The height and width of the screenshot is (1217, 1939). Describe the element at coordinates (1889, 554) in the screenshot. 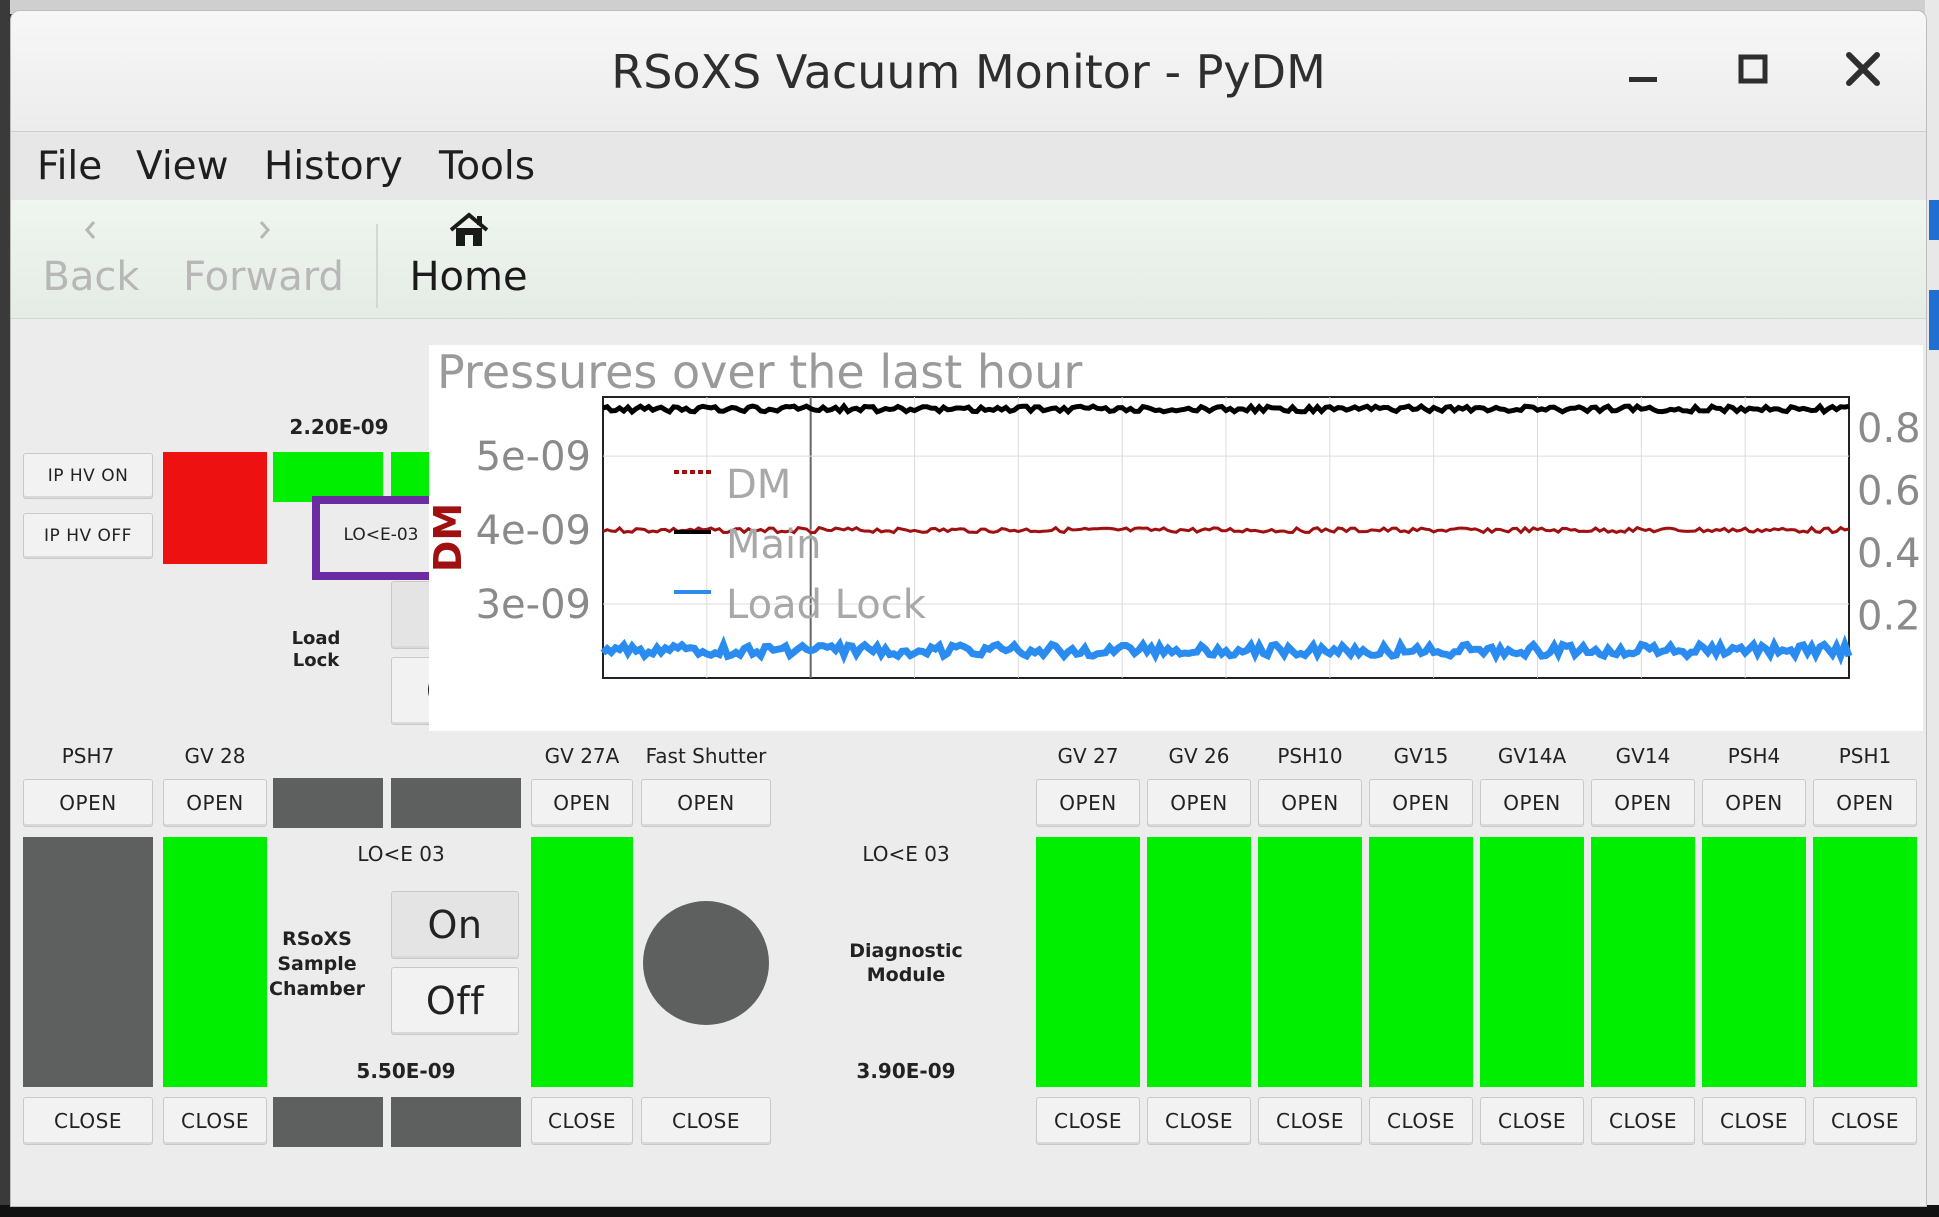

I see `y2-tick-label: 0.4` at that location.